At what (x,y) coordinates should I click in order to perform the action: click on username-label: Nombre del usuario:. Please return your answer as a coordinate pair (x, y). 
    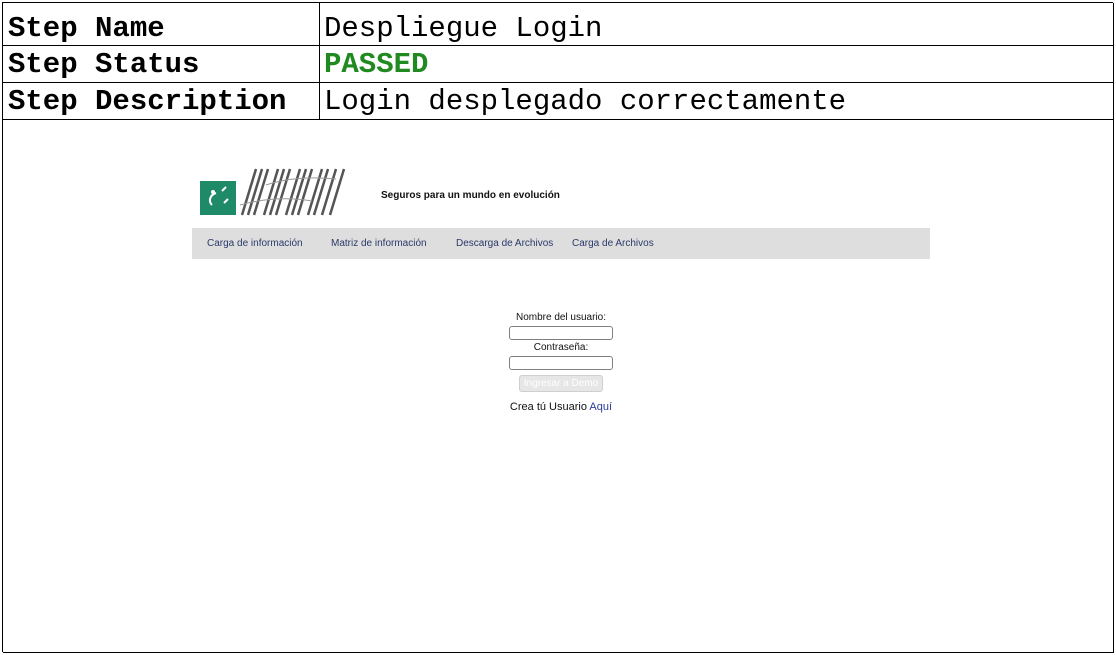
    Looking at the image, I should click on (561, 317).